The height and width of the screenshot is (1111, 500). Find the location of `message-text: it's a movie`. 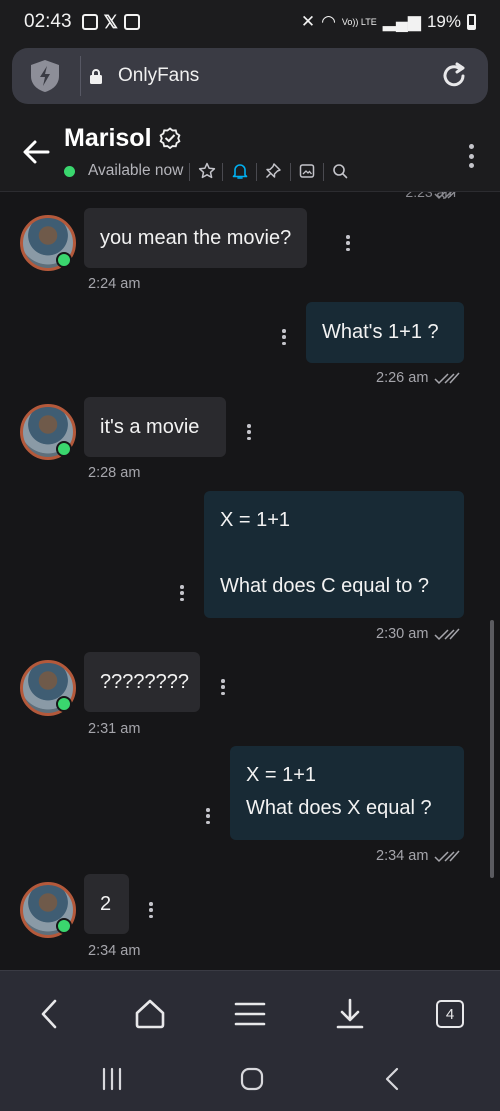

message-text: it's a movie is located at coordinates (150, 427).